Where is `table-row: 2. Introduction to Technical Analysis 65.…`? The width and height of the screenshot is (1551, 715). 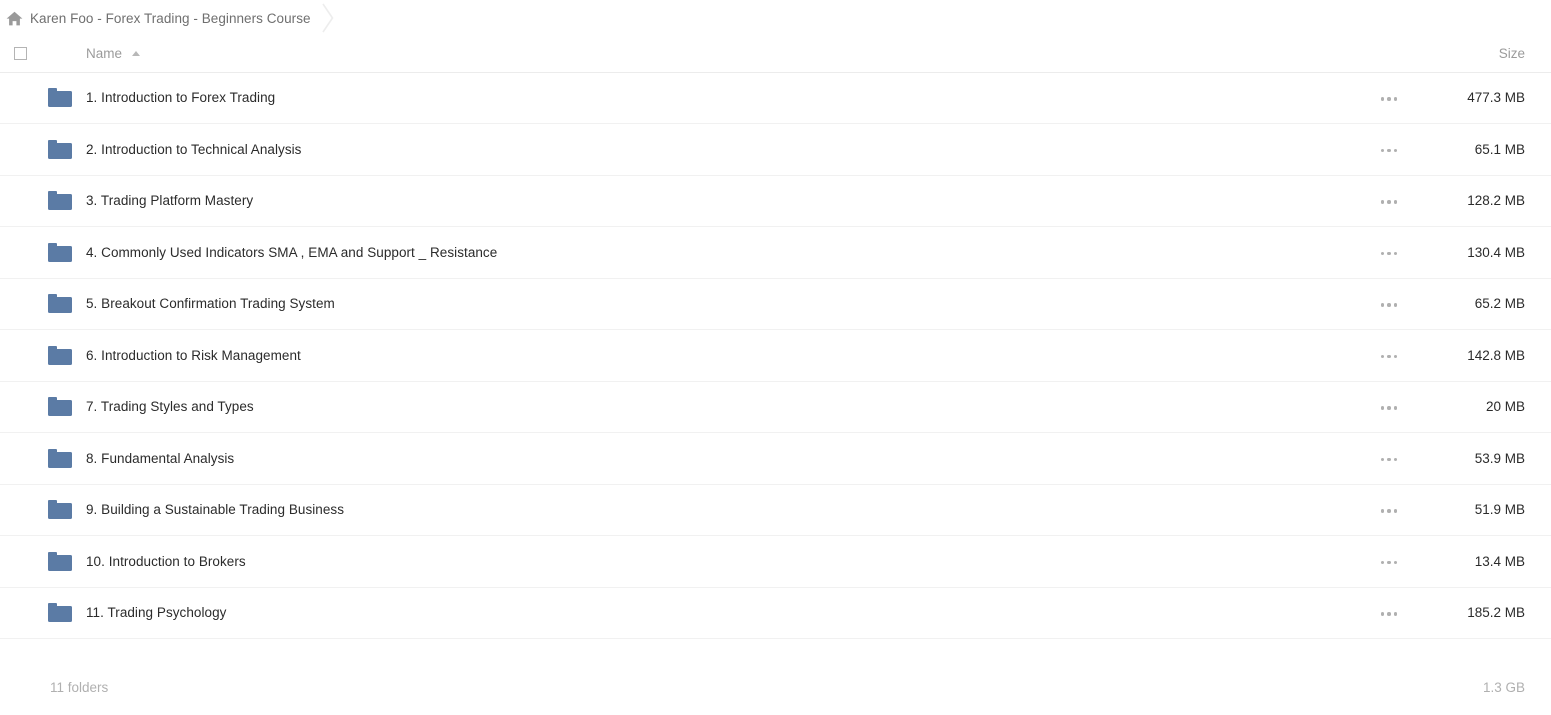
table-row: 2. Introduction to Technical Analysis 65.… is located at coordinates (775, 149).